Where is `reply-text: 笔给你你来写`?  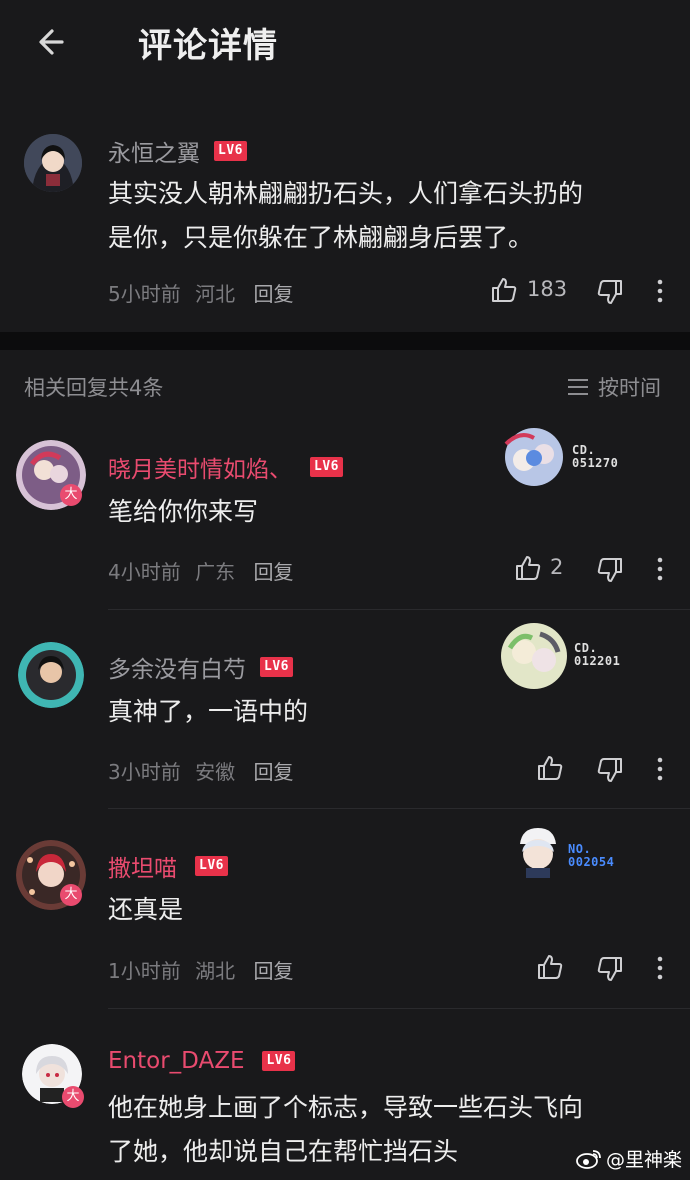
reply-text: 笔给你你来写 is located at coordinates (183, 511).